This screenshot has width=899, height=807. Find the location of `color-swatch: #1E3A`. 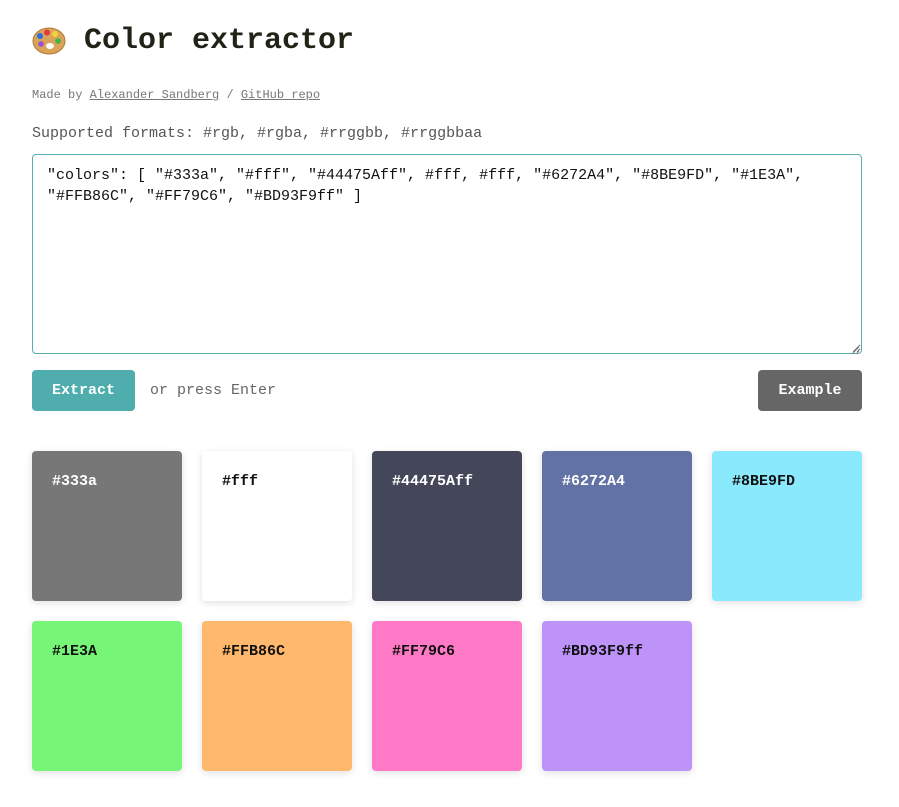

color-swatch: #1E3A is located at coordinates (107, 696).